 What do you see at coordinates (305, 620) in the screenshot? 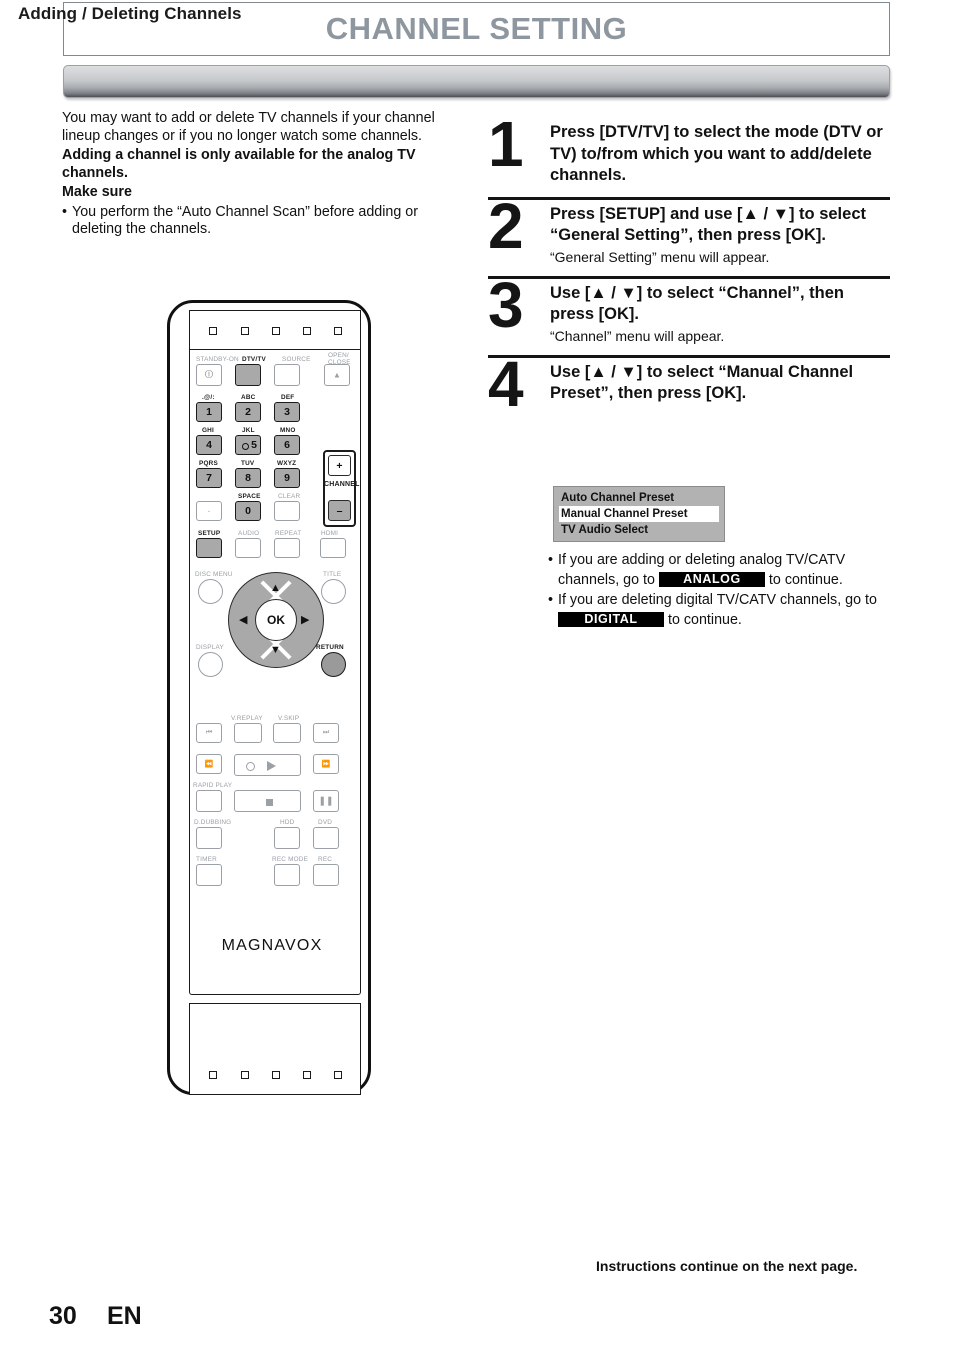
I see `cursor-right-icon: ▶` at bounding box center [305, 620].